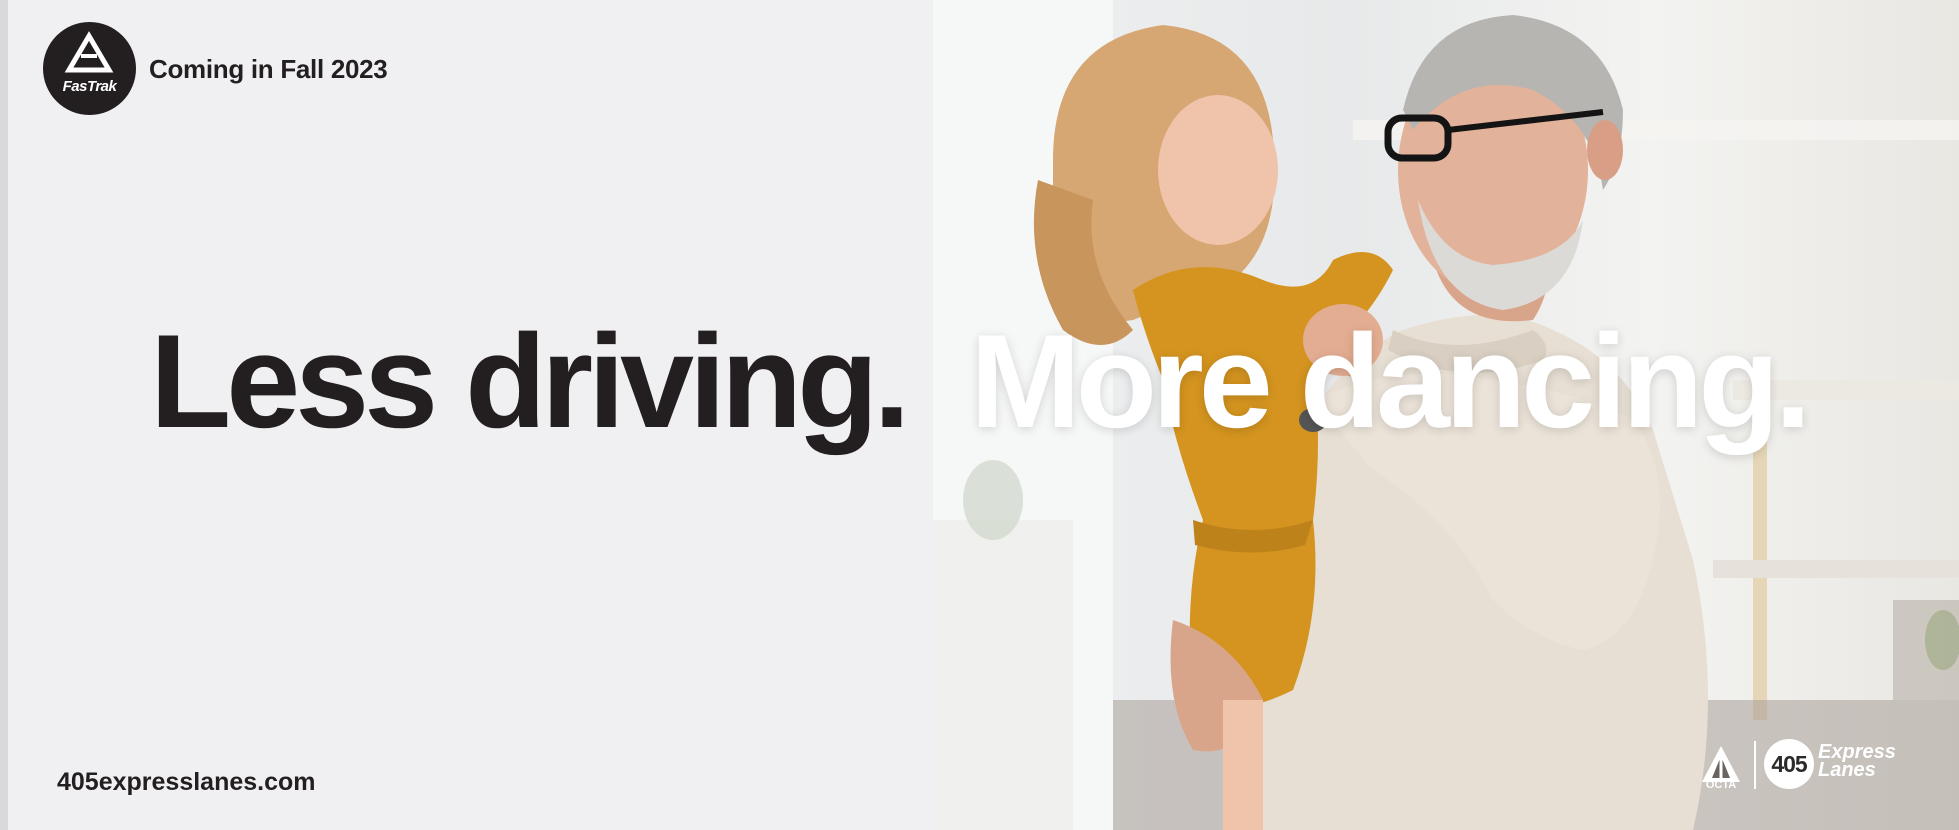  What do you see at coordinates (268, 69) in the screenshot?
I see `coming-announcement: Coming in Fall 2023` at bounding box center [268, 69].